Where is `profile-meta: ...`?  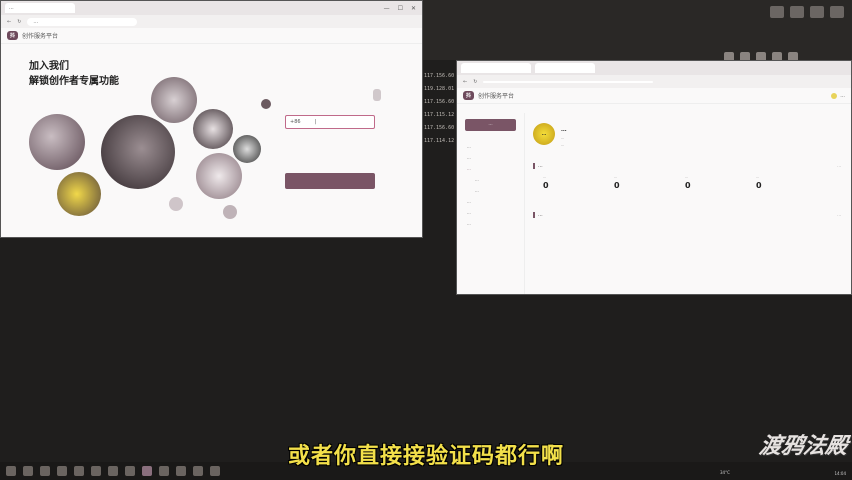 profile-meta: ... is located at coordinates (563, 138).